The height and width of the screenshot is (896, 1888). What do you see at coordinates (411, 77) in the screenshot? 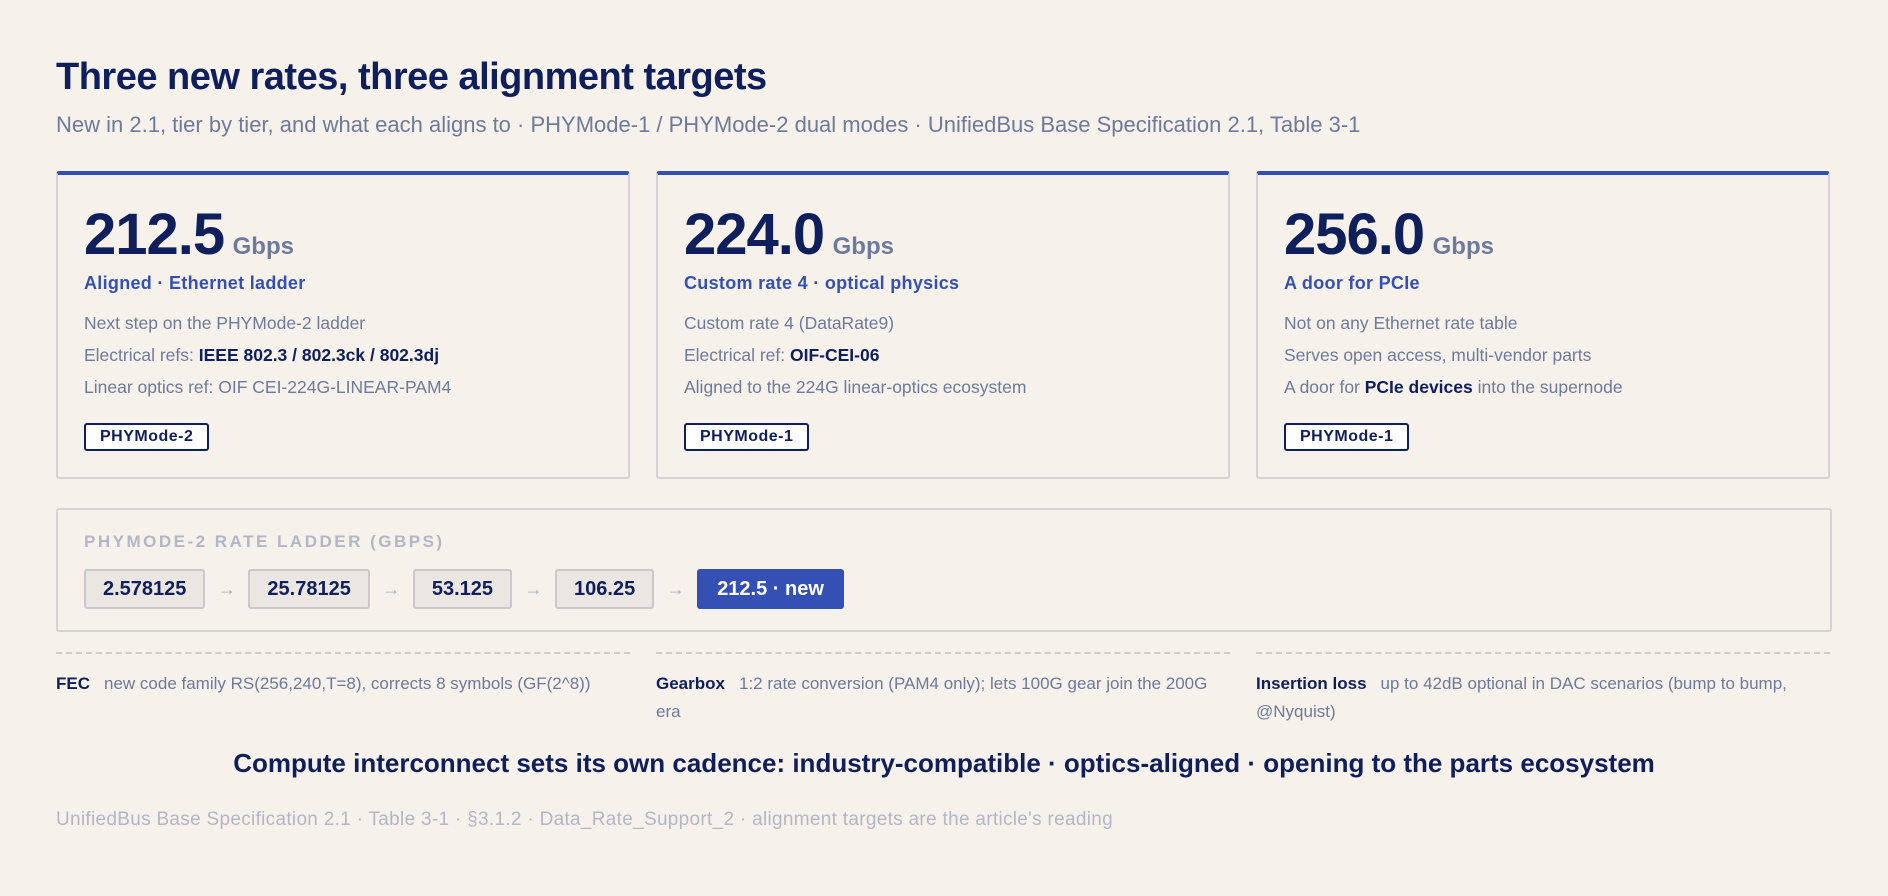
I see `page-title: Three new rates, three alignment targets` at bounding box center [411, 77].